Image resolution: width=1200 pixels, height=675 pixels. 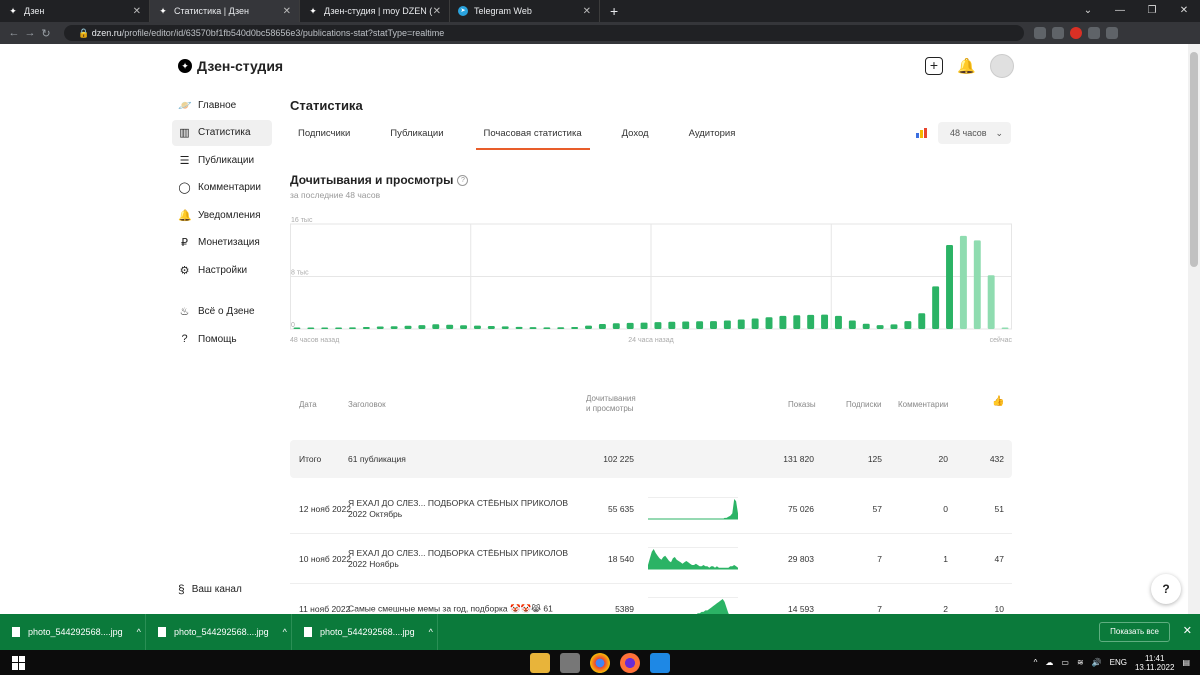 I want to click on help-circle-icon: ?, so click(x=463, y=181).